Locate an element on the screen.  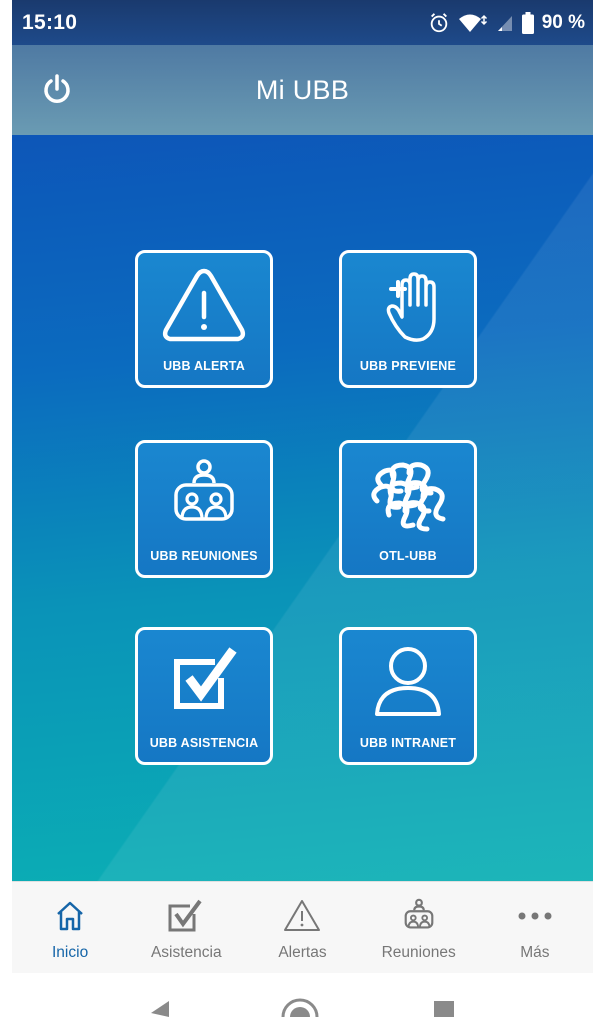
alarm-icon is located at coordinates (439, 23).